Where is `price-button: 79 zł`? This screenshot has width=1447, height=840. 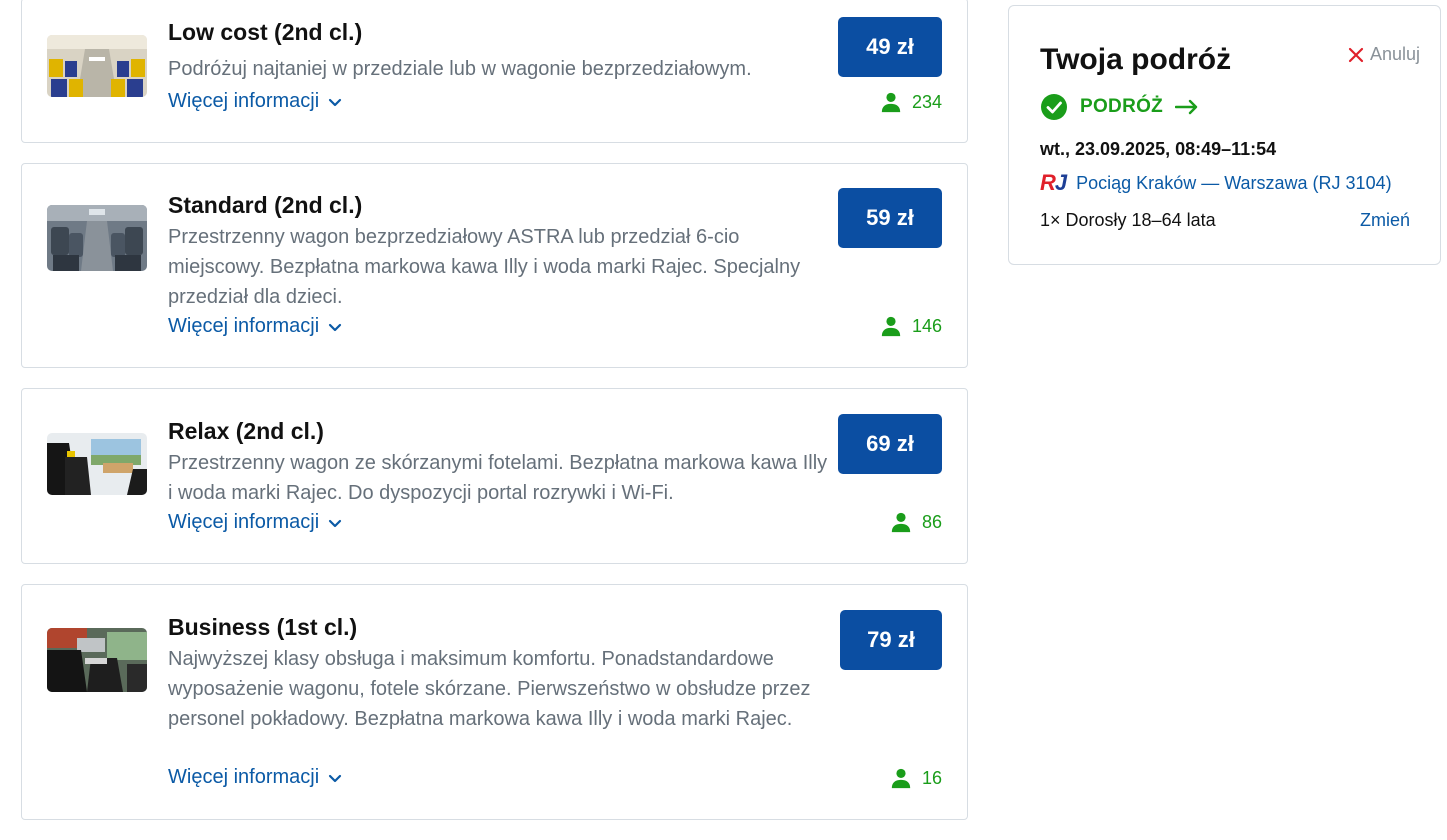 price-button: 79 zł is located at coordinates (891, 640).